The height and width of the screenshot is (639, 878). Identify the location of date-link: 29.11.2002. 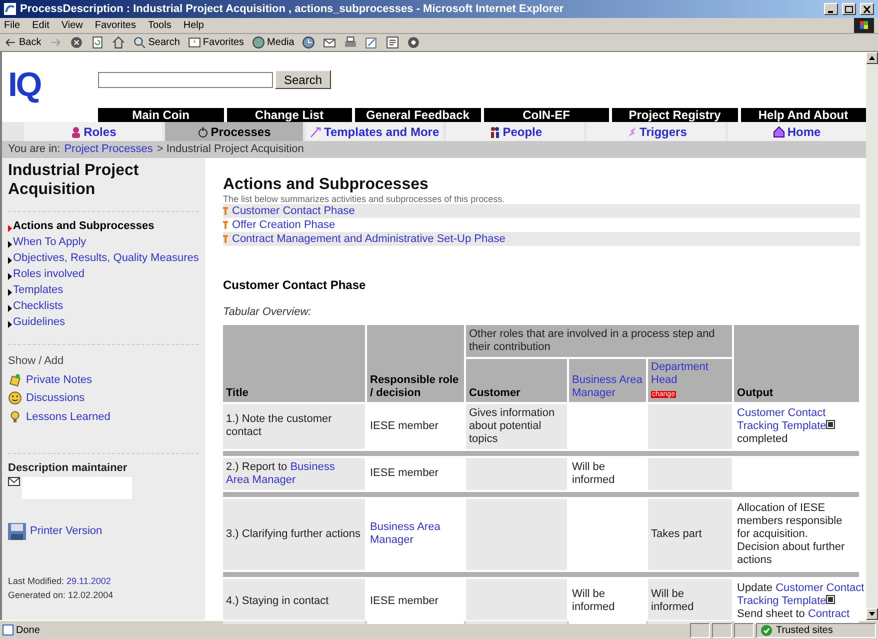
(88, 581).